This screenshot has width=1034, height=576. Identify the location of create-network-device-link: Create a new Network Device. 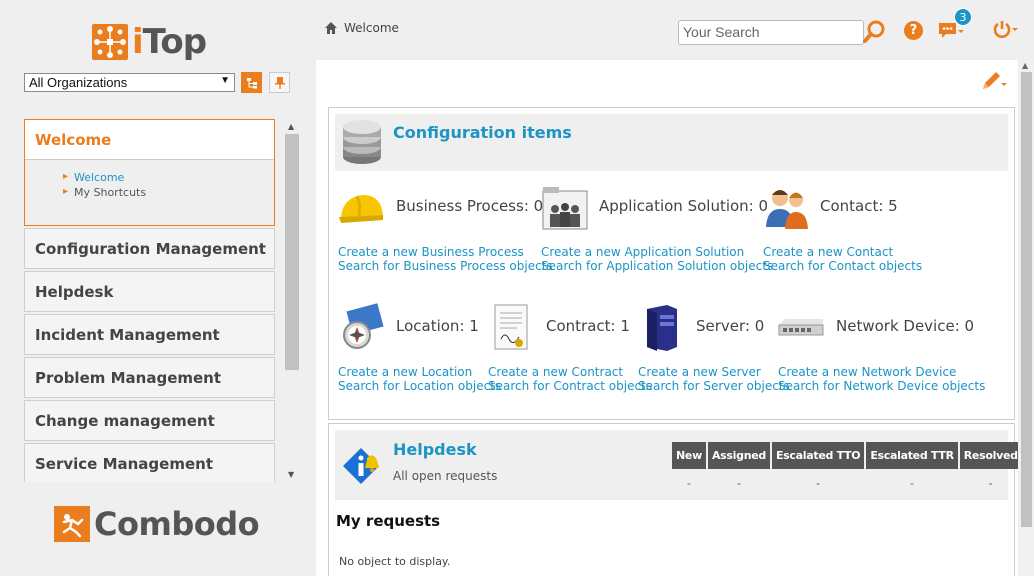
(867, 372).